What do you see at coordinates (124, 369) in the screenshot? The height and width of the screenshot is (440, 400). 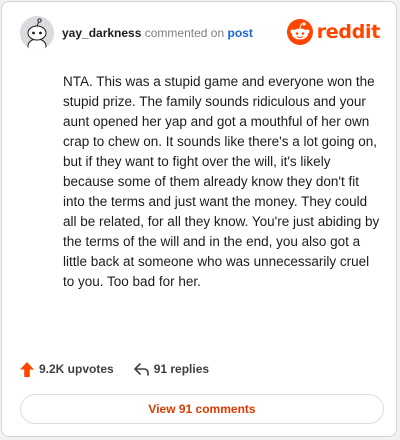 I see `comment-stats: 9.2K upvotes 91 replies` at bounding box center [124, 369].